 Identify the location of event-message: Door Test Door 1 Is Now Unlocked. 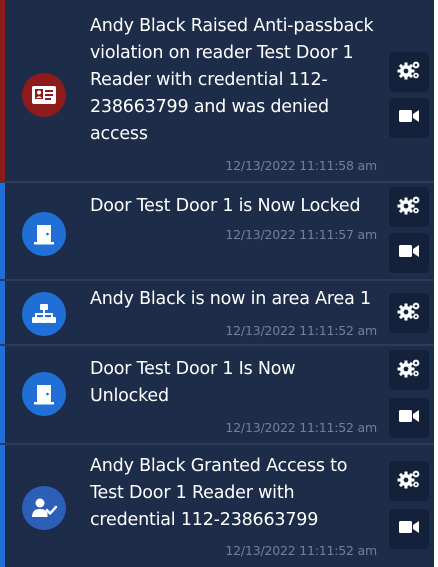
(193, 382).